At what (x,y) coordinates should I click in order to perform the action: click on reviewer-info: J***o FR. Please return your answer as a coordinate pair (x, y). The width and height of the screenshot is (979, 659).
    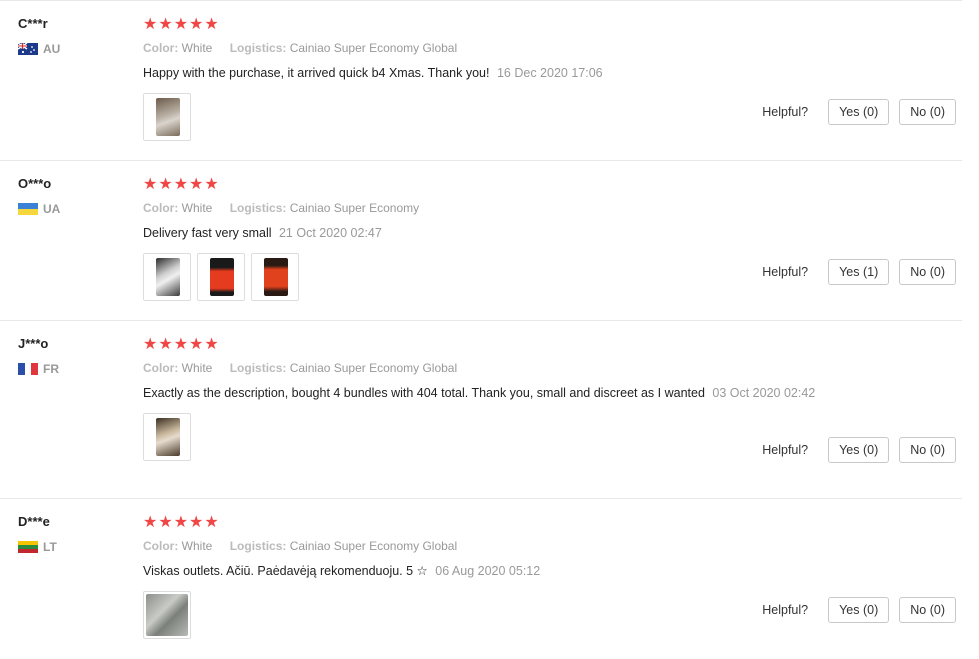
    Looking at the image, I should click on (38, 355).